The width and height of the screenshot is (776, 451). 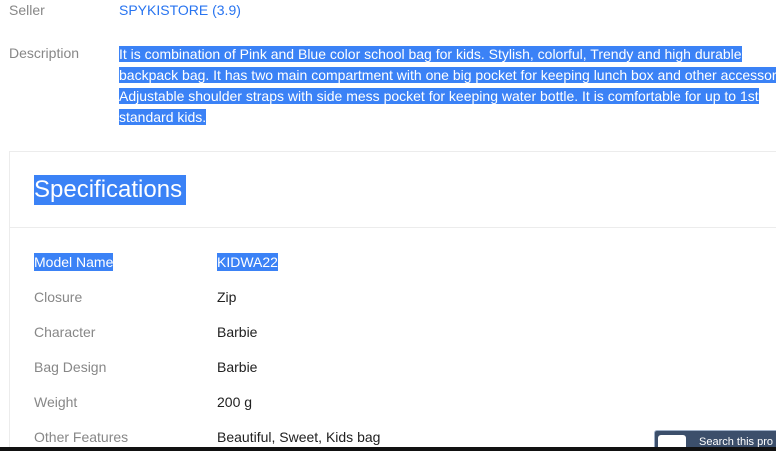 What do you see at coordinates (235, 402) in the screenshot?
I see `spec-value: 200 g` at bounding box center [235, 402].